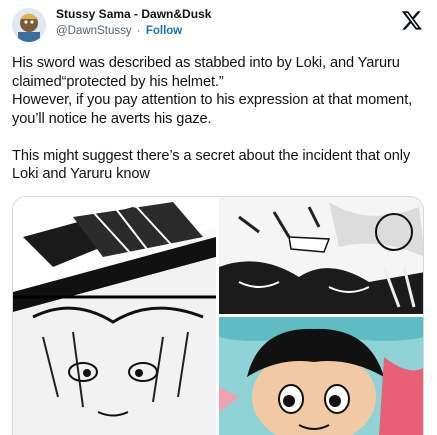 The image size is (437, 435). What do you see at coordinates (164, 31) in the screenshot?
I see `follow-link: Follow` at bounding box center [164, 31].